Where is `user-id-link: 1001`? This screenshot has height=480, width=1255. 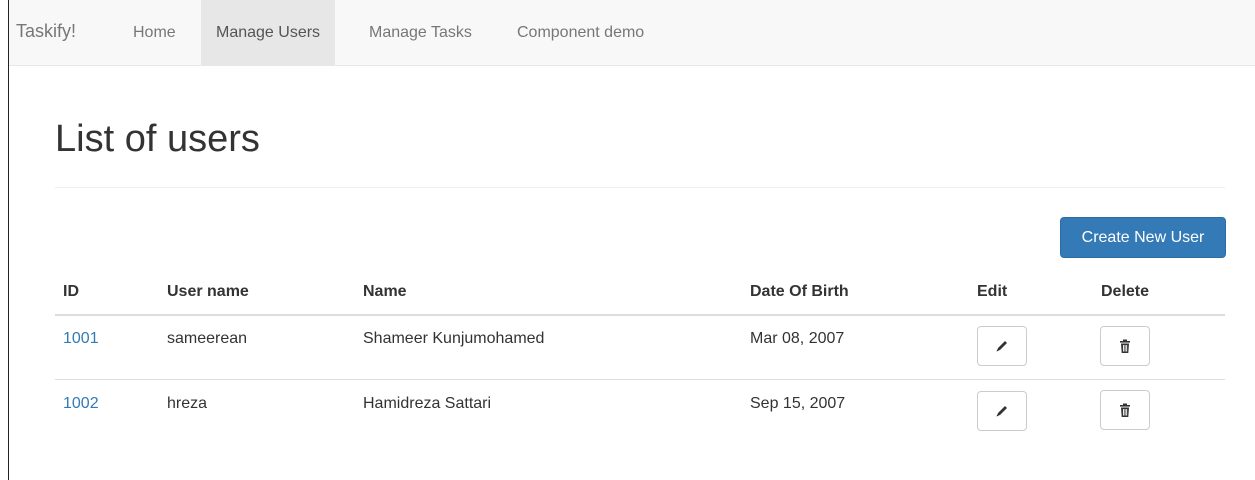 user-id-link: 1001 is located at coordinates (81, 339).